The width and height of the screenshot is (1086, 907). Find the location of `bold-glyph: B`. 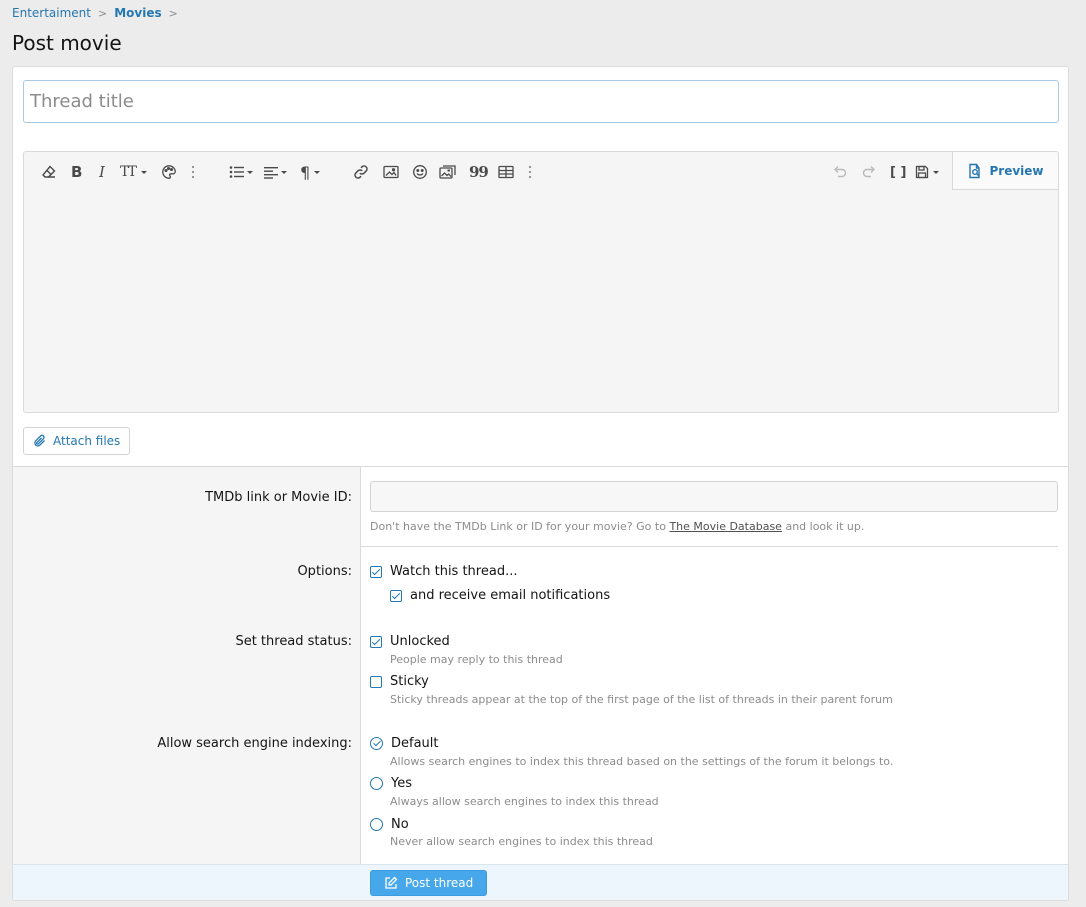

bold-glyph: B is located at coordinates (77, 172).